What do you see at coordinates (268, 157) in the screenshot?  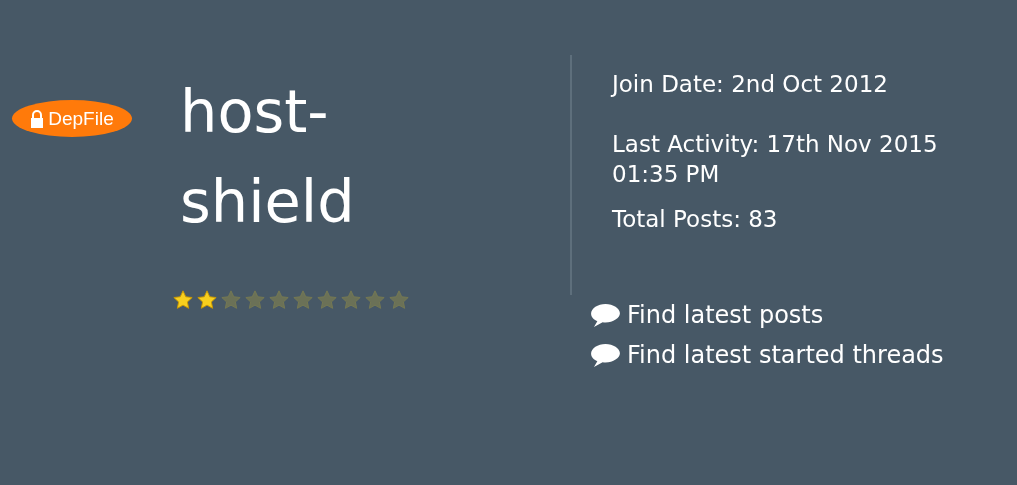 I see `username: host-shield` at bounding box center [268, 157].